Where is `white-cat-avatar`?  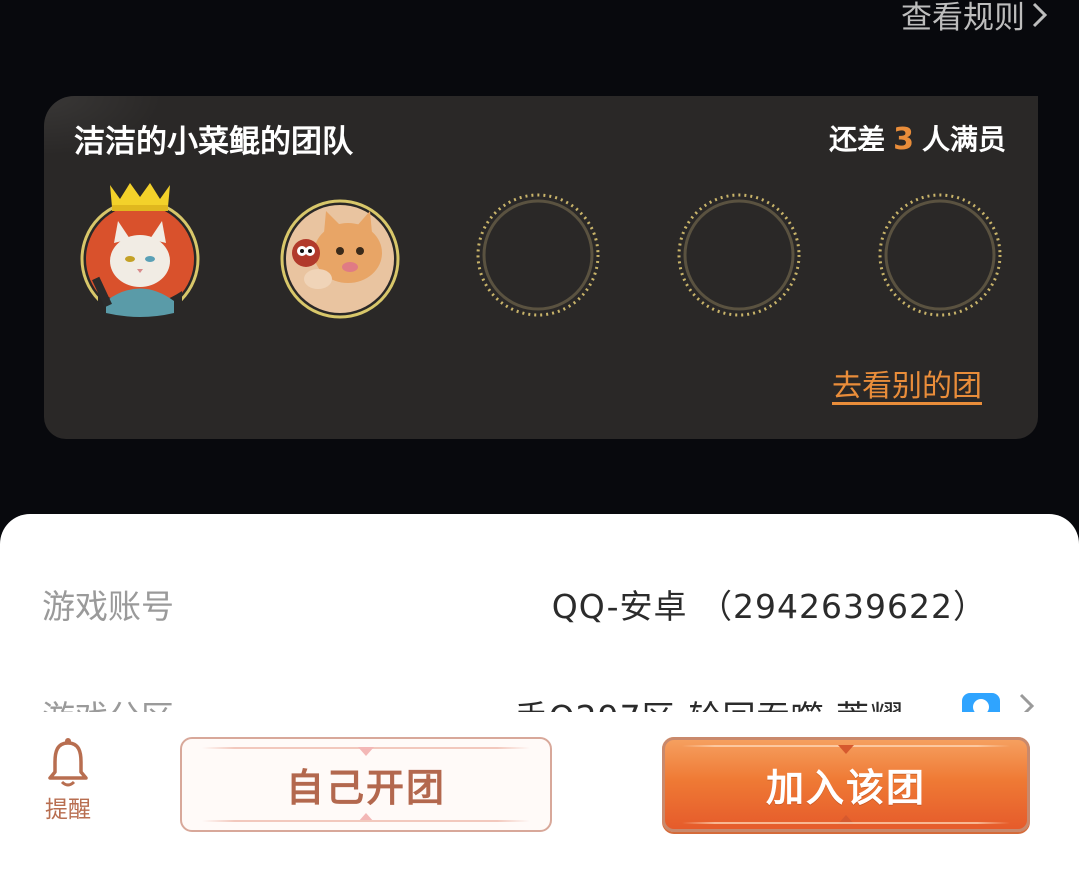 white-cat-avatar is located at coordinates (140, 252).